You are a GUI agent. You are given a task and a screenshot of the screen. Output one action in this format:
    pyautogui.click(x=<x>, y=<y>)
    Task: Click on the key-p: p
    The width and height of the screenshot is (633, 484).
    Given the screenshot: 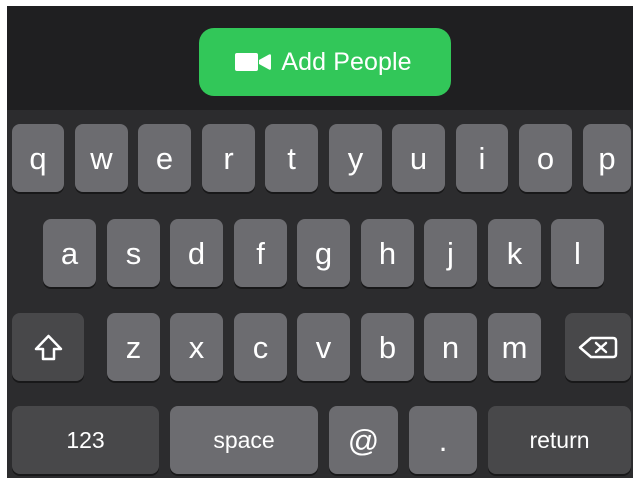 What is the action you would take?
    pyautogui.click(x=607, y=158)
    